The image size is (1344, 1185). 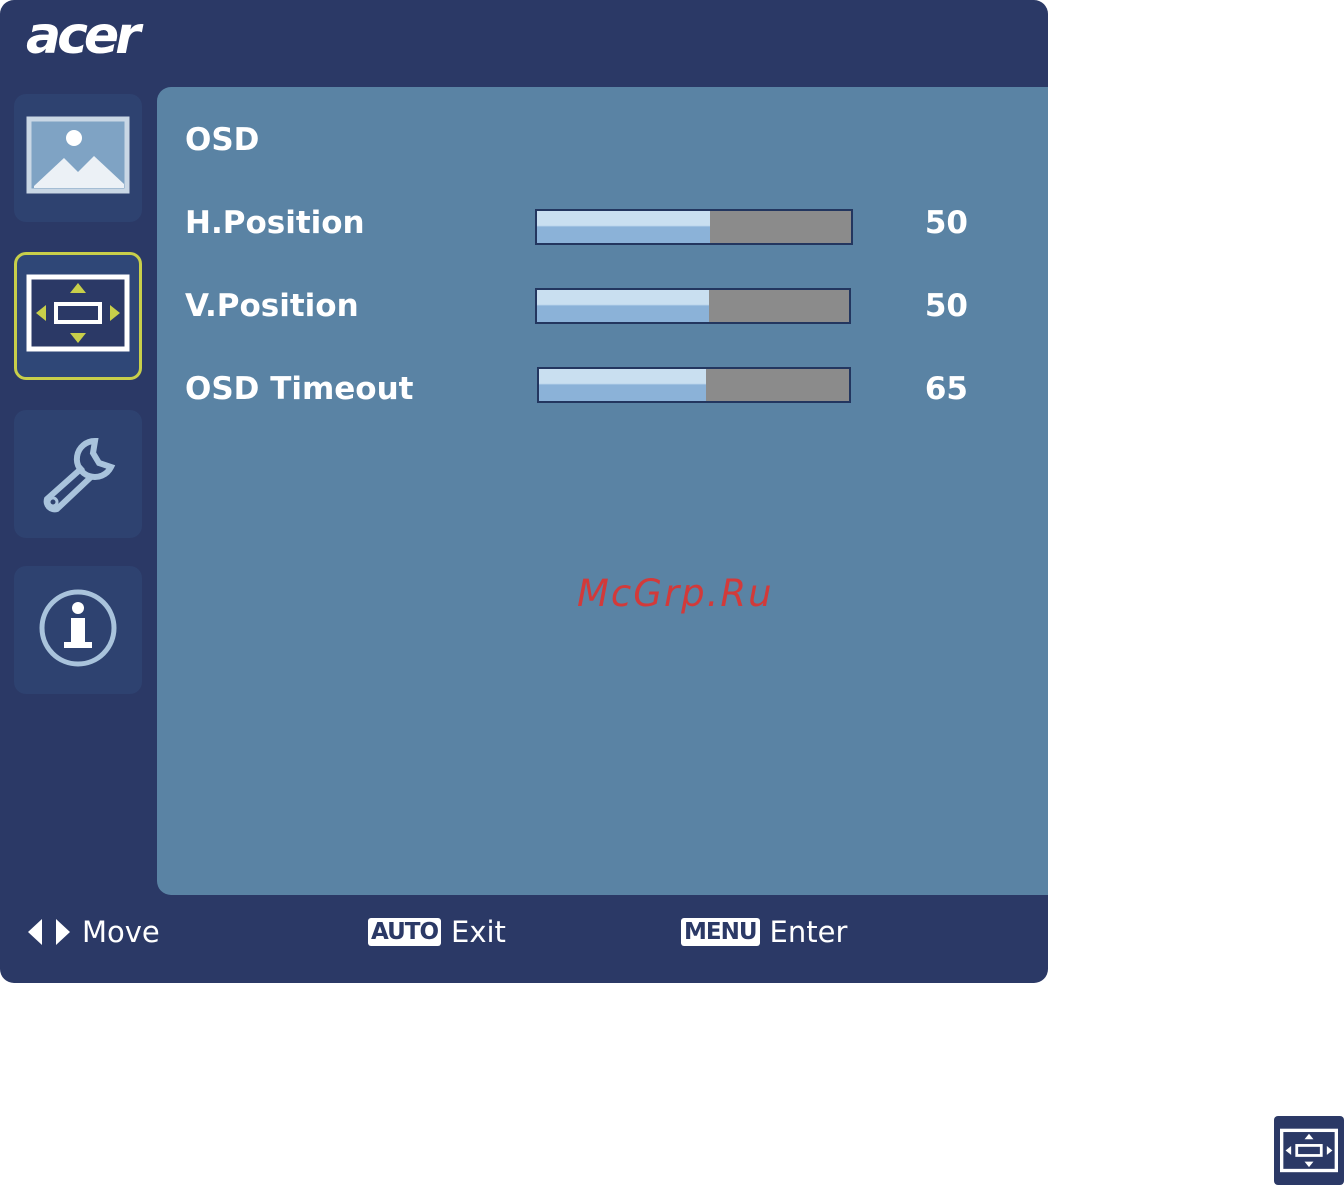 I want to click on v-position-slider-fill, so click(x=623, y=306).